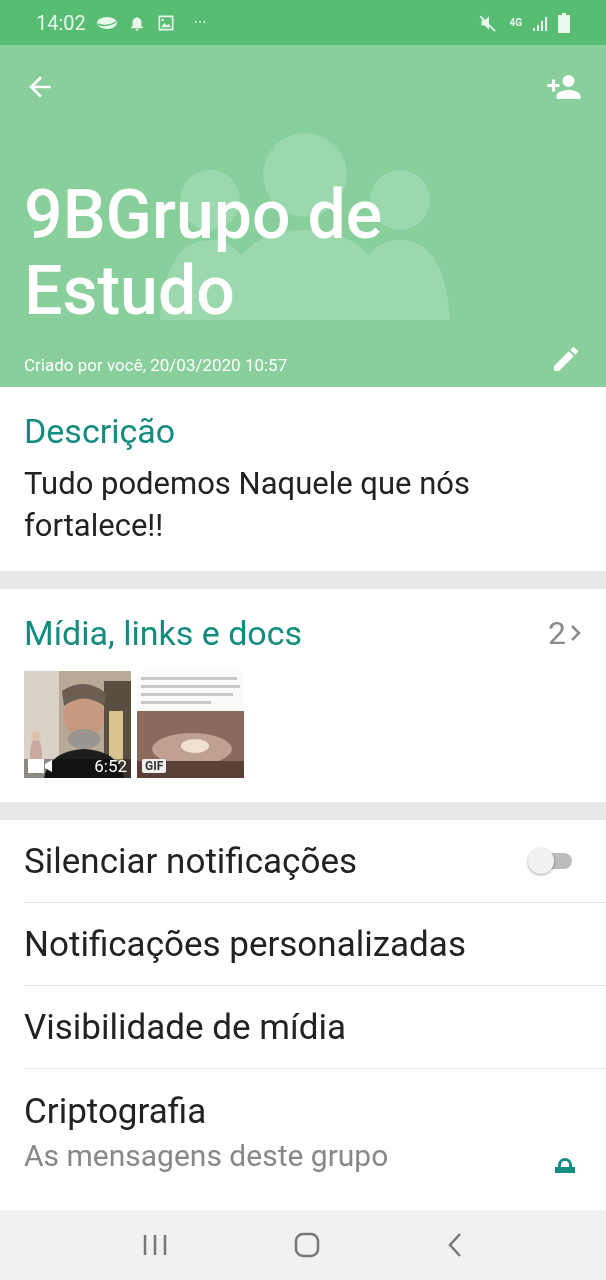  I want to click on settings-row: Criptografia As mensagens deste grupo, so click(315, 1121).